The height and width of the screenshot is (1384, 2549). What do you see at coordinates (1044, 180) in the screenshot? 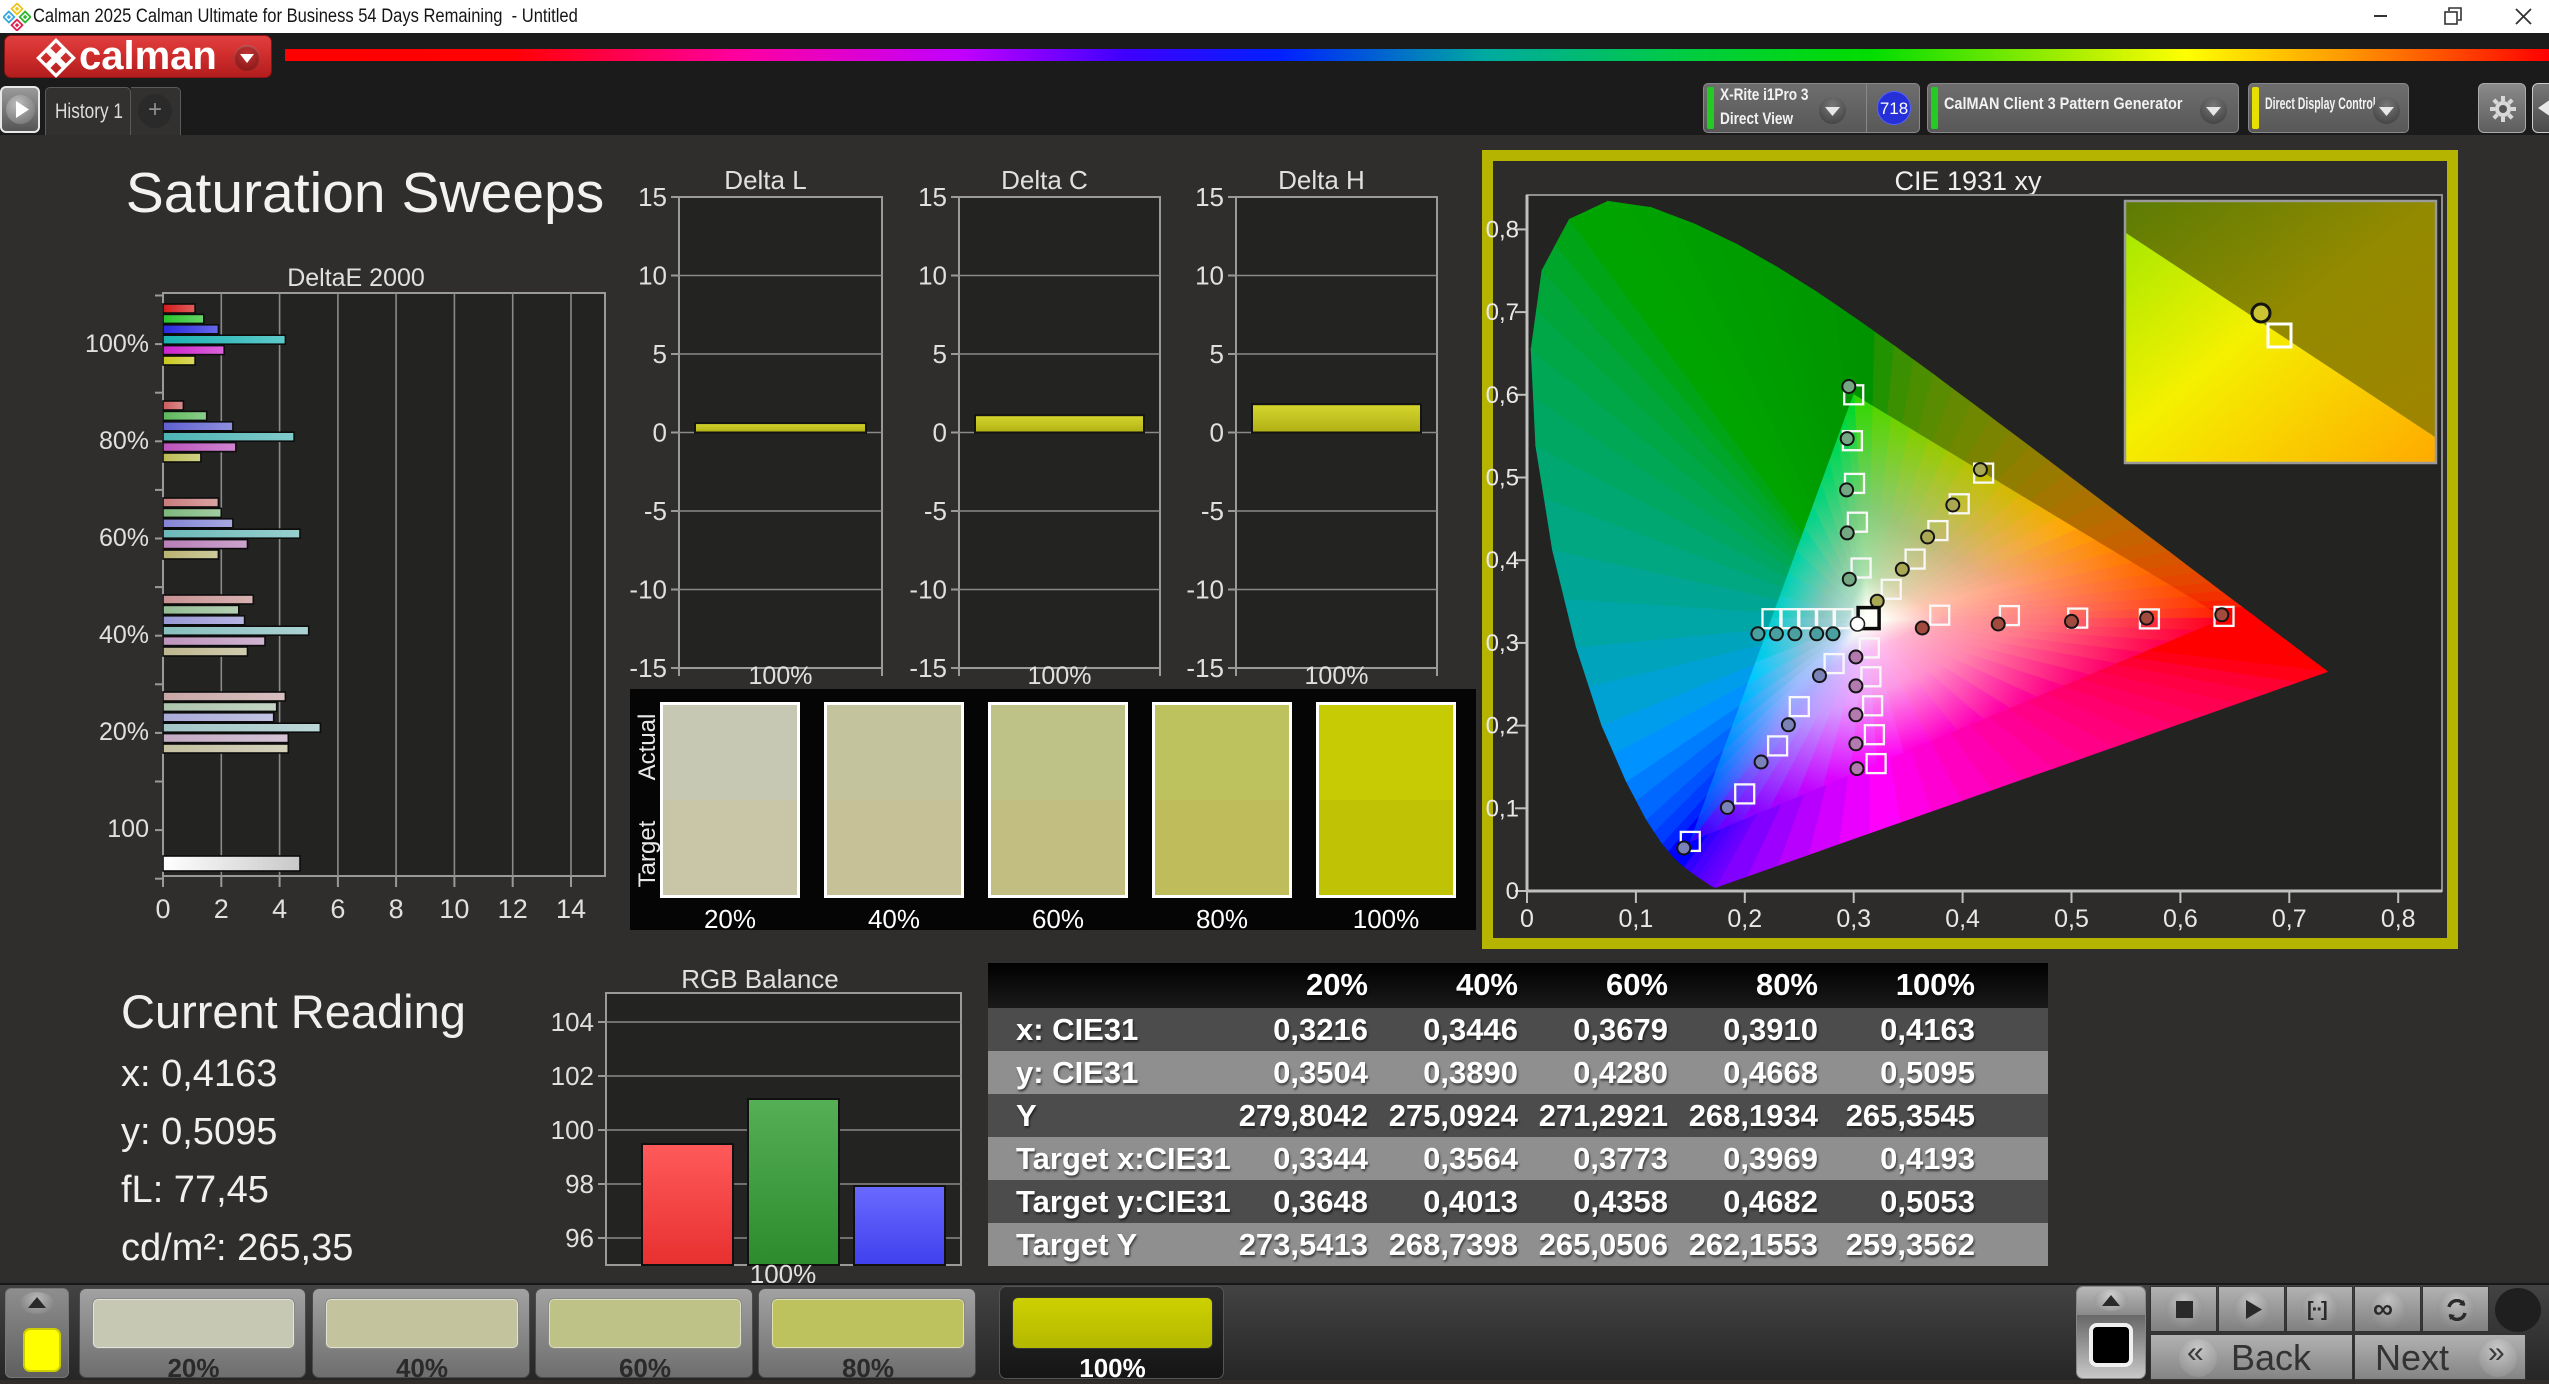
I see `svg-text: Delta C` at bounding box center [1044, 180].